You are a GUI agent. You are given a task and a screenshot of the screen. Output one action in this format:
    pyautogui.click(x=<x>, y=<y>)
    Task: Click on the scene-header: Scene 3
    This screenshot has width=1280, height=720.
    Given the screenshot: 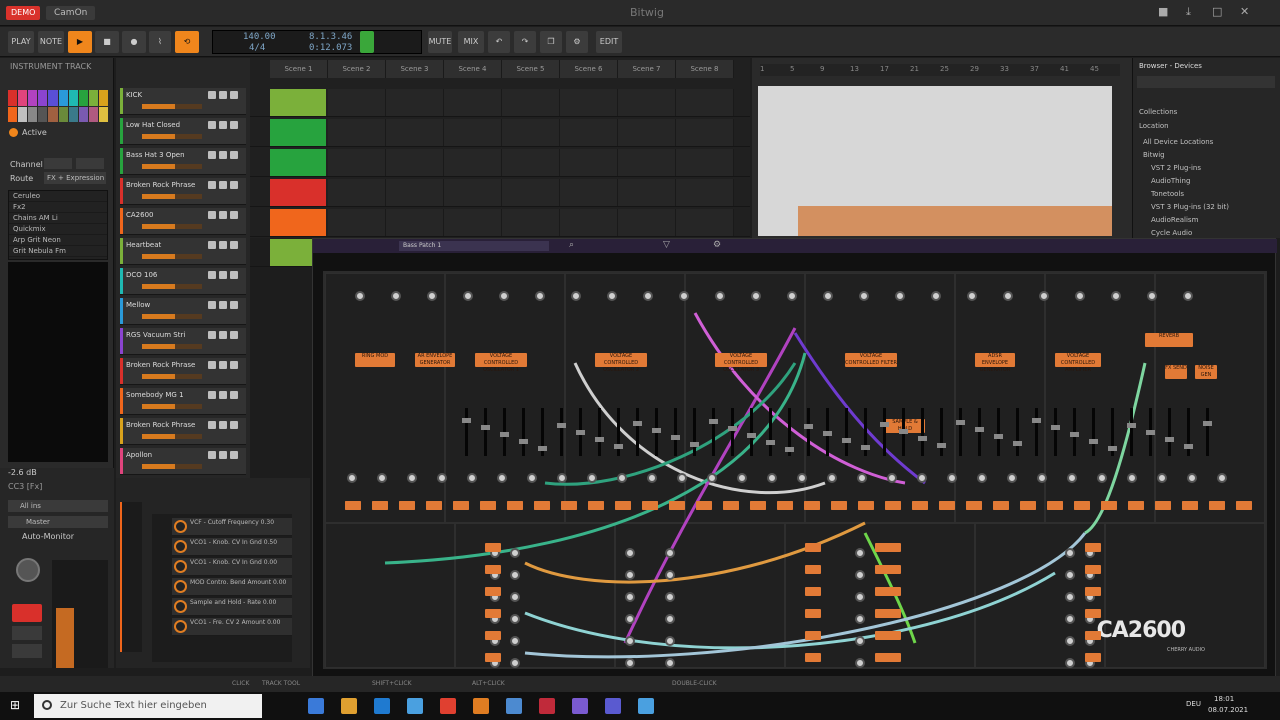 What is the action you would take?
    pyautogui.click(x=415, y=69)
    